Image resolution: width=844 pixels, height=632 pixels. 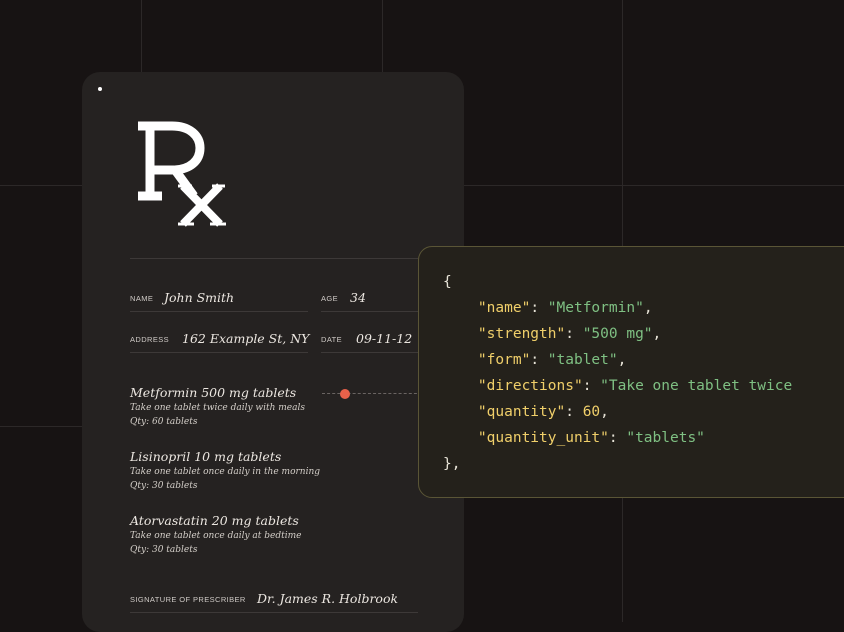 I want to click on address-label: ADDRESS, so click(x=150, y=339).